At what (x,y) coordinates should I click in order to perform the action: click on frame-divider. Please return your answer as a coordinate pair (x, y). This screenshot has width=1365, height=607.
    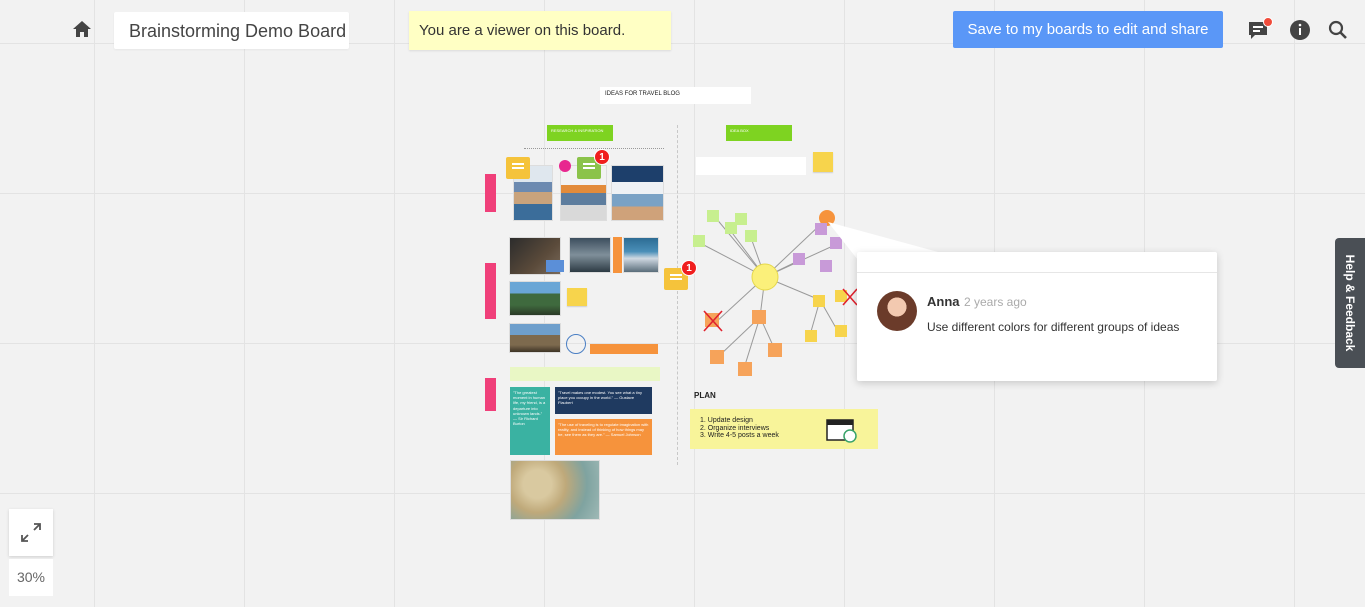
    Looking at the image, I should click on (677, 295).